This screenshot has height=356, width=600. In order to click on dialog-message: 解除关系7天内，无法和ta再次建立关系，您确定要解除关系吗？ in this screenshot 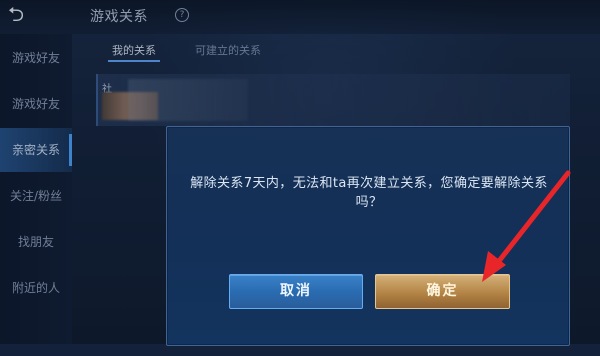, I will do `click(369, 193)`.